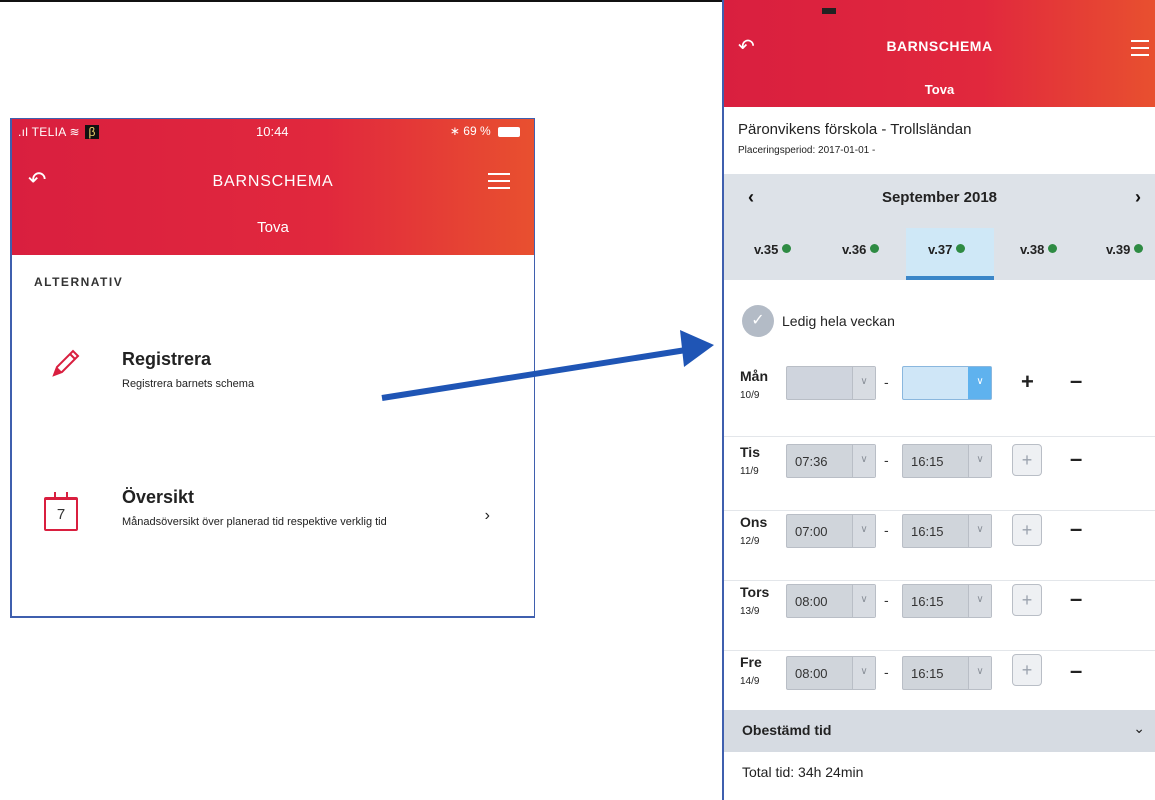  Describe the element at coordinates (838, 321) in the screenshot. I see `free-week-label: Ledig hela veckan` at that location.